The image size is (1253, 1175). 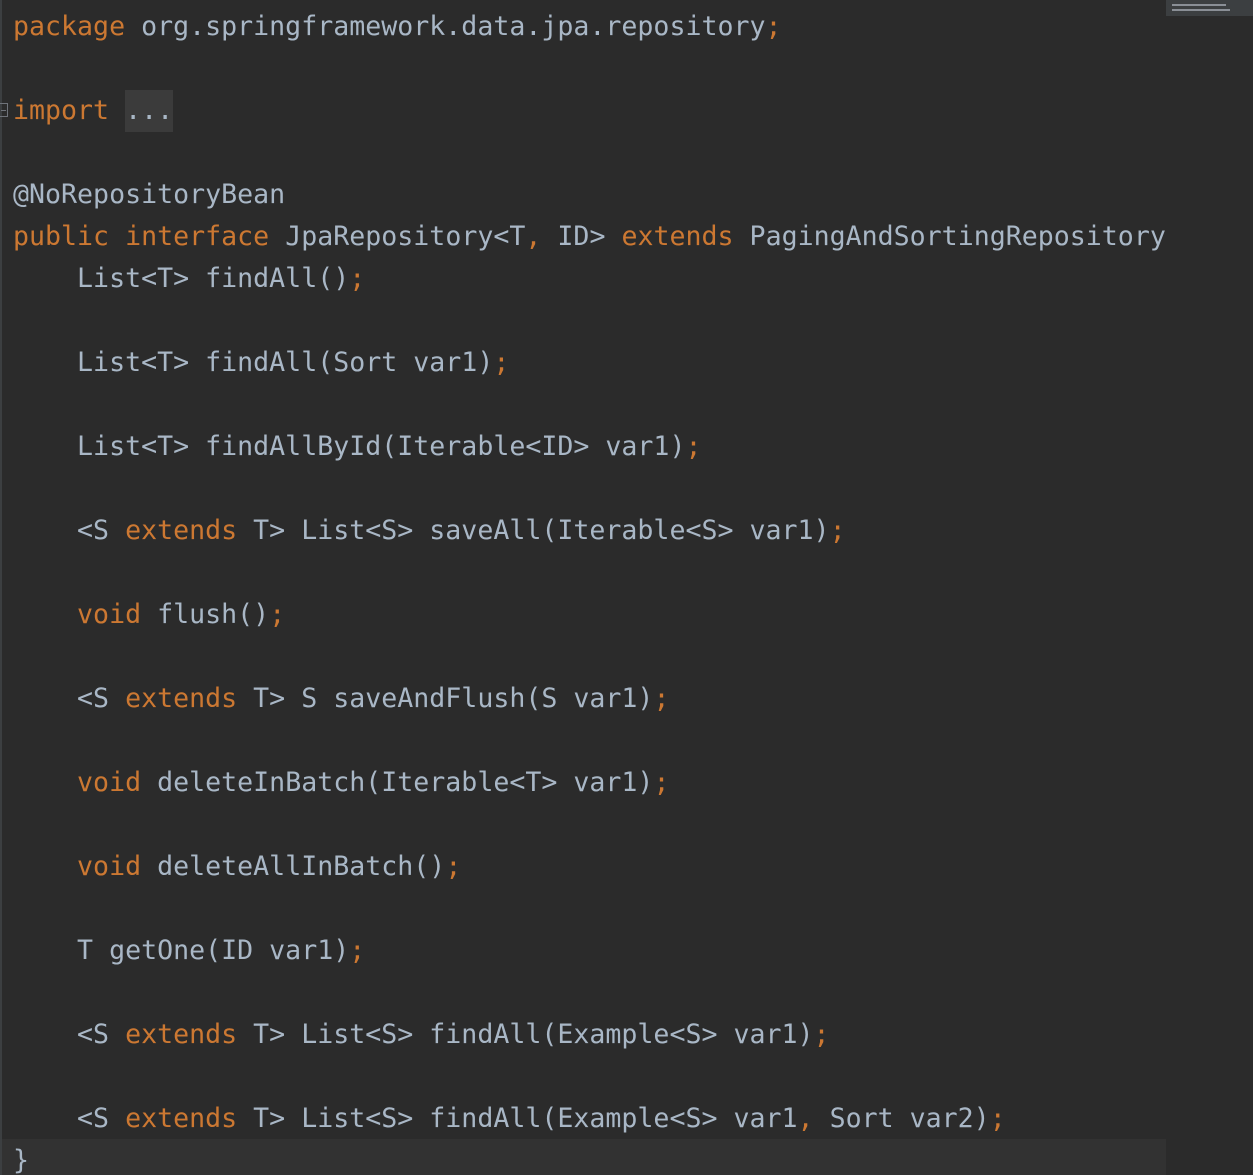 I want to click on code-token: T> List<S> findAll(Example<S> var1), so click(x=525, y=1034).